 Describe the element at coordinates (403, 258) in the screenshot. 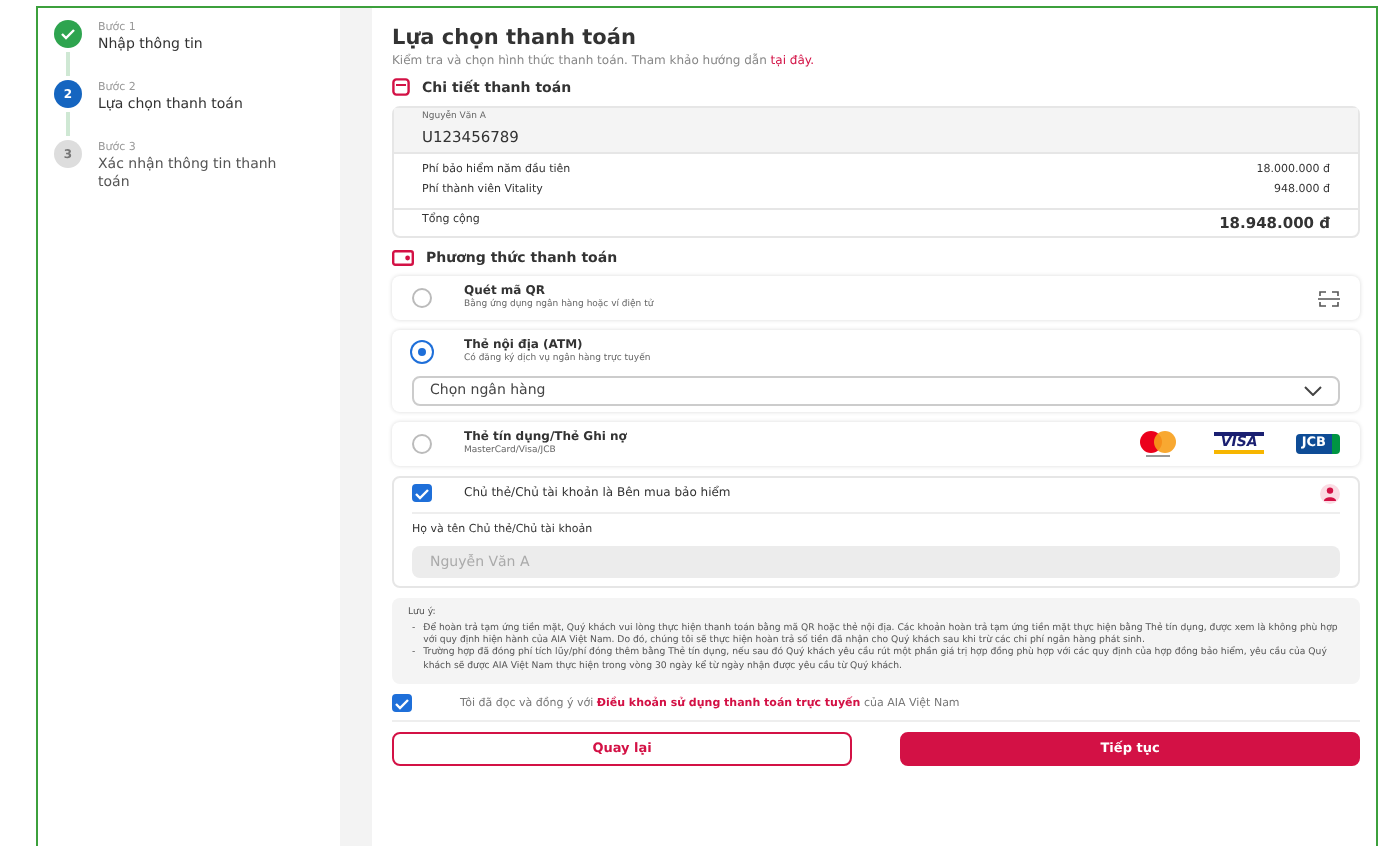

I see `card-icon` at that location.